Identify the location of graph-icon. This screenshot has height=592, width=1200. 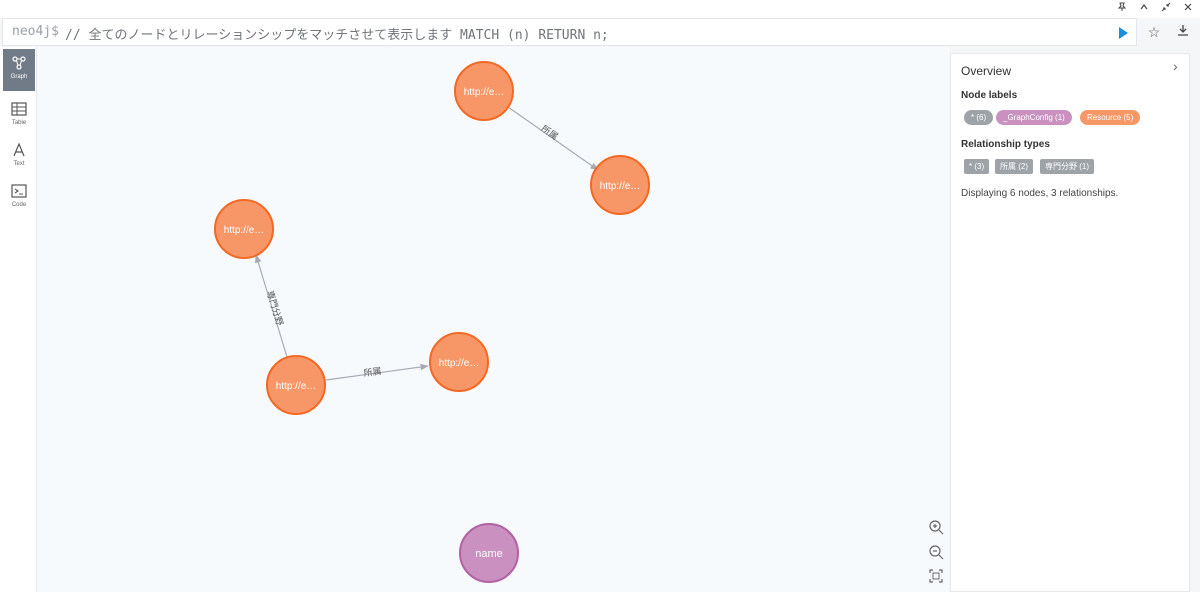
(19, 63).